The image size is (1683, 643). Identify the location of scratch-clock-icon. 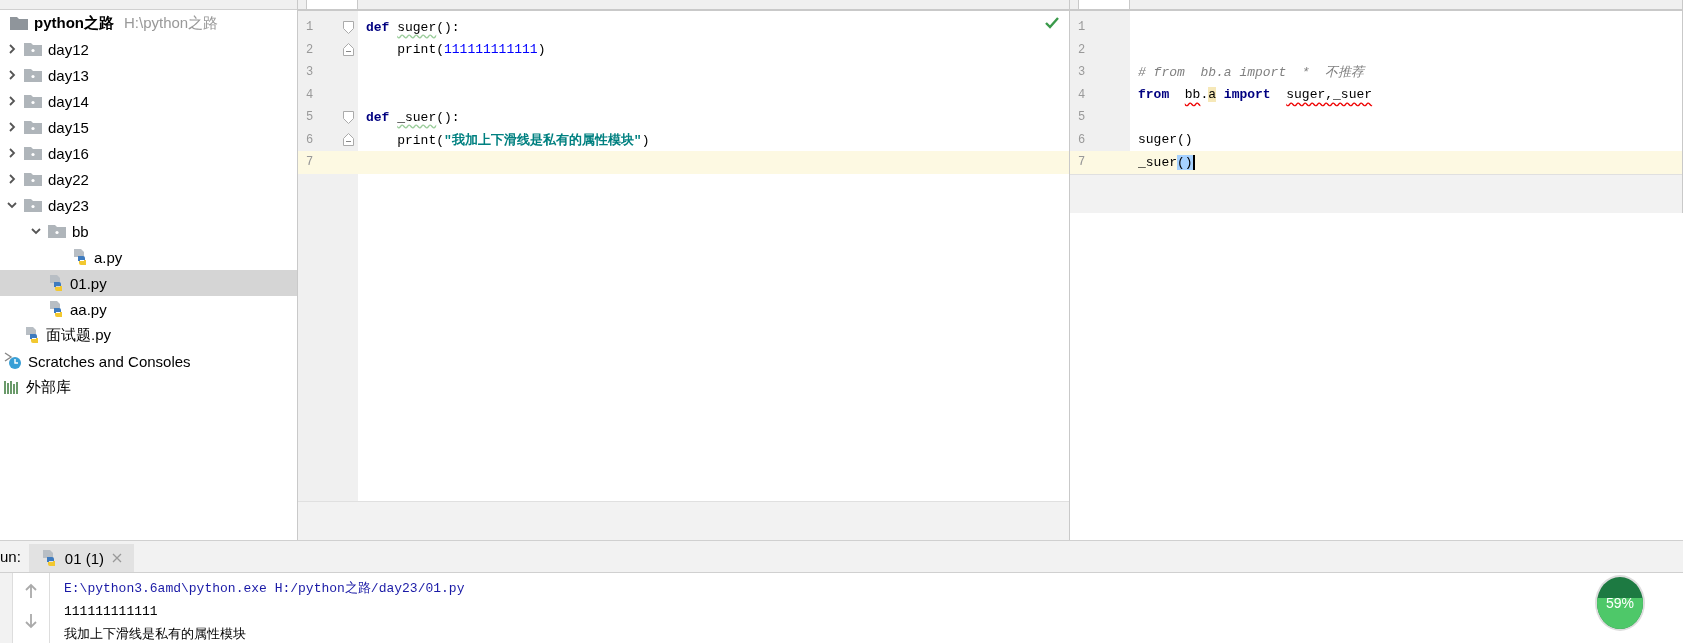
(13, 361).